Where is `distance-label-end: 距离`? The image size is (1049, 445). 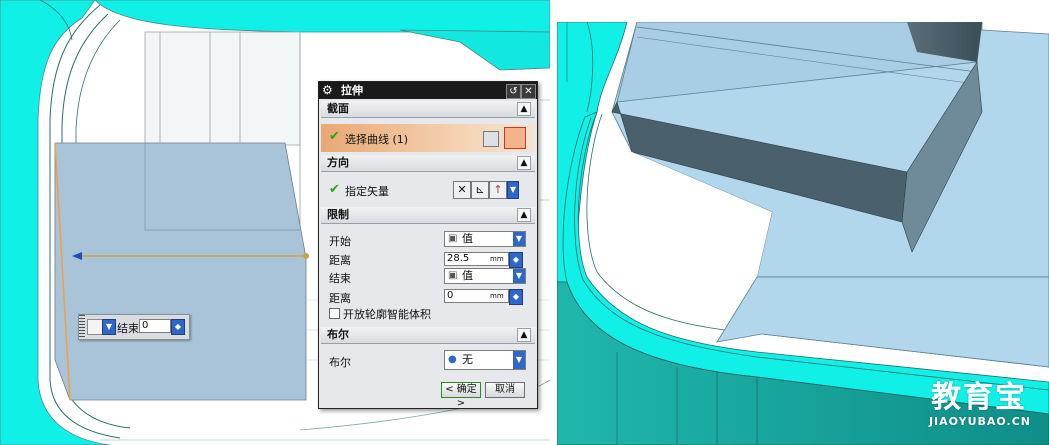
distance-label-end: 距离 is located at coordinates (340, 298).